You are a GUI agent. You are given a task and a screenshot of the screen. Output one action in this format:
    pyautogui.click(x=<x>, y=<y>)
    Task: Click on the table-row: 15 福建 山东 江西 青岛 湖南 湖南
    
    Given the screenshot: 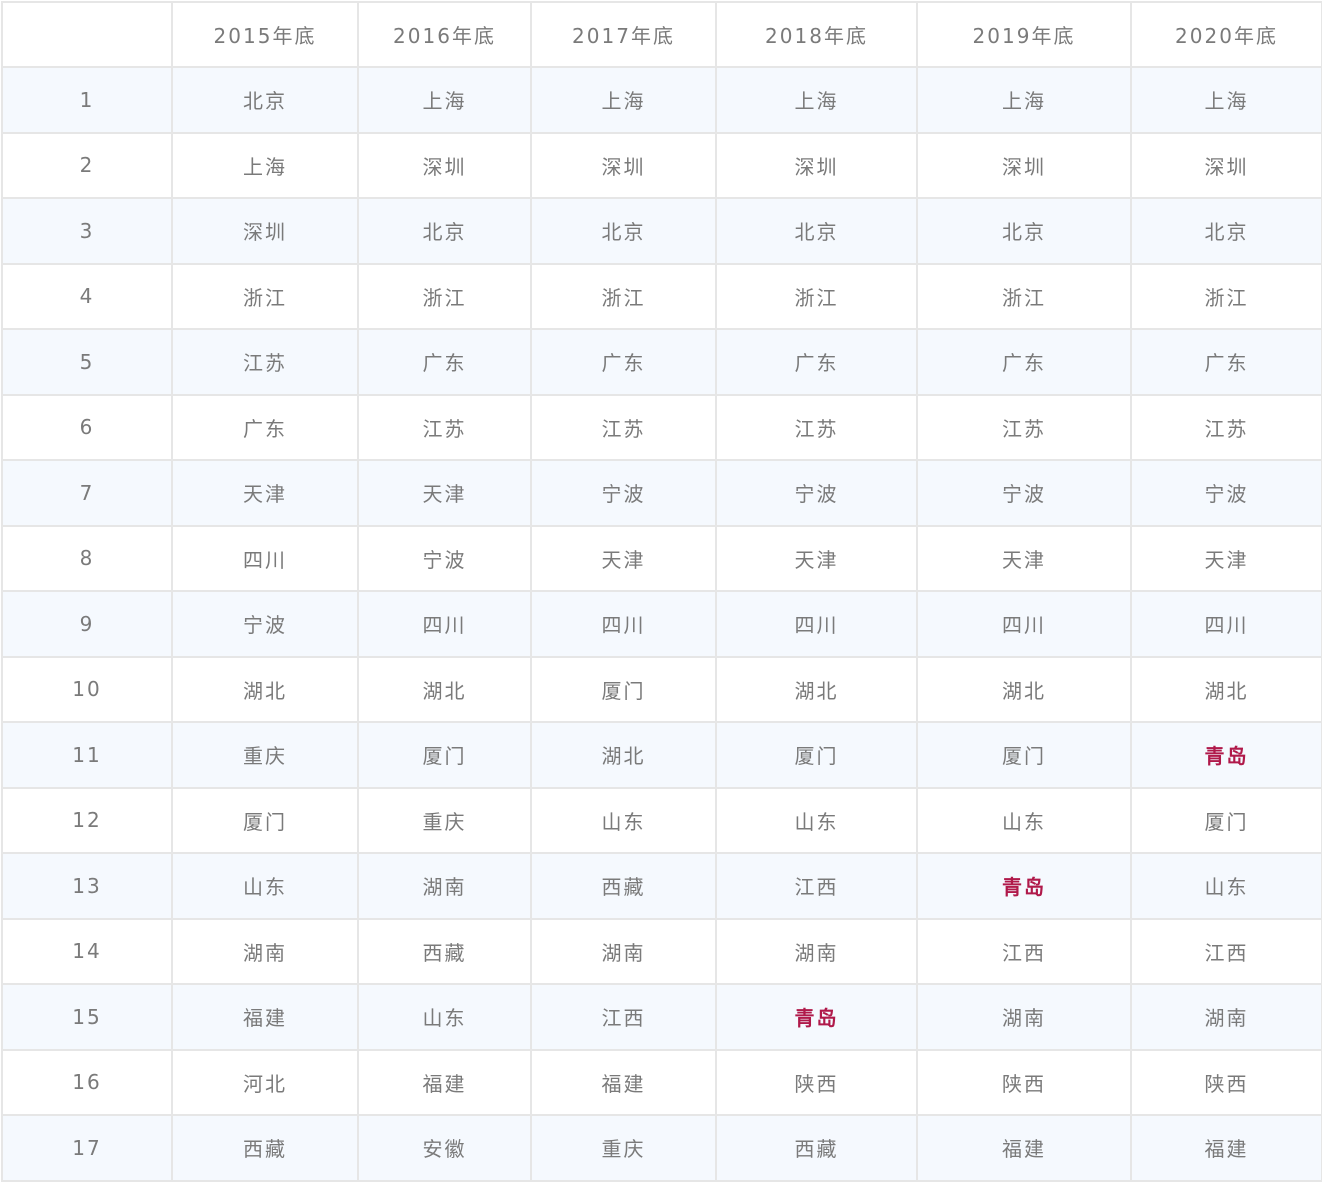 What is the action you would take?
    pyautogui.click(x=661, y=1017)
    